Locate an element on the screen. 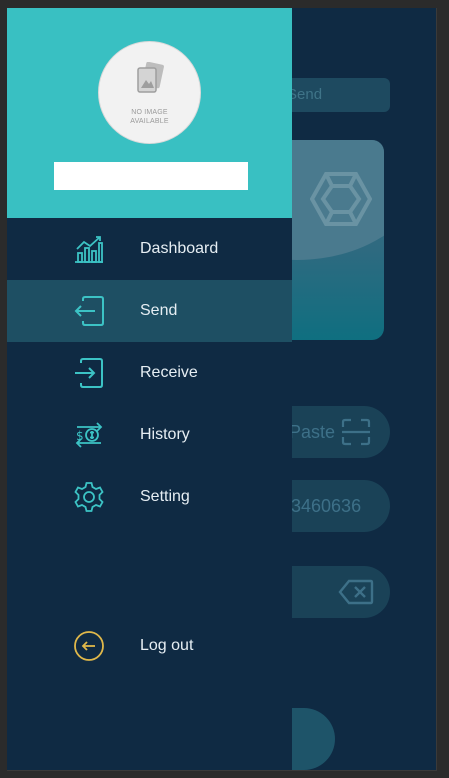  menu-item-logout: Log out is located at coordinates (149, 646).